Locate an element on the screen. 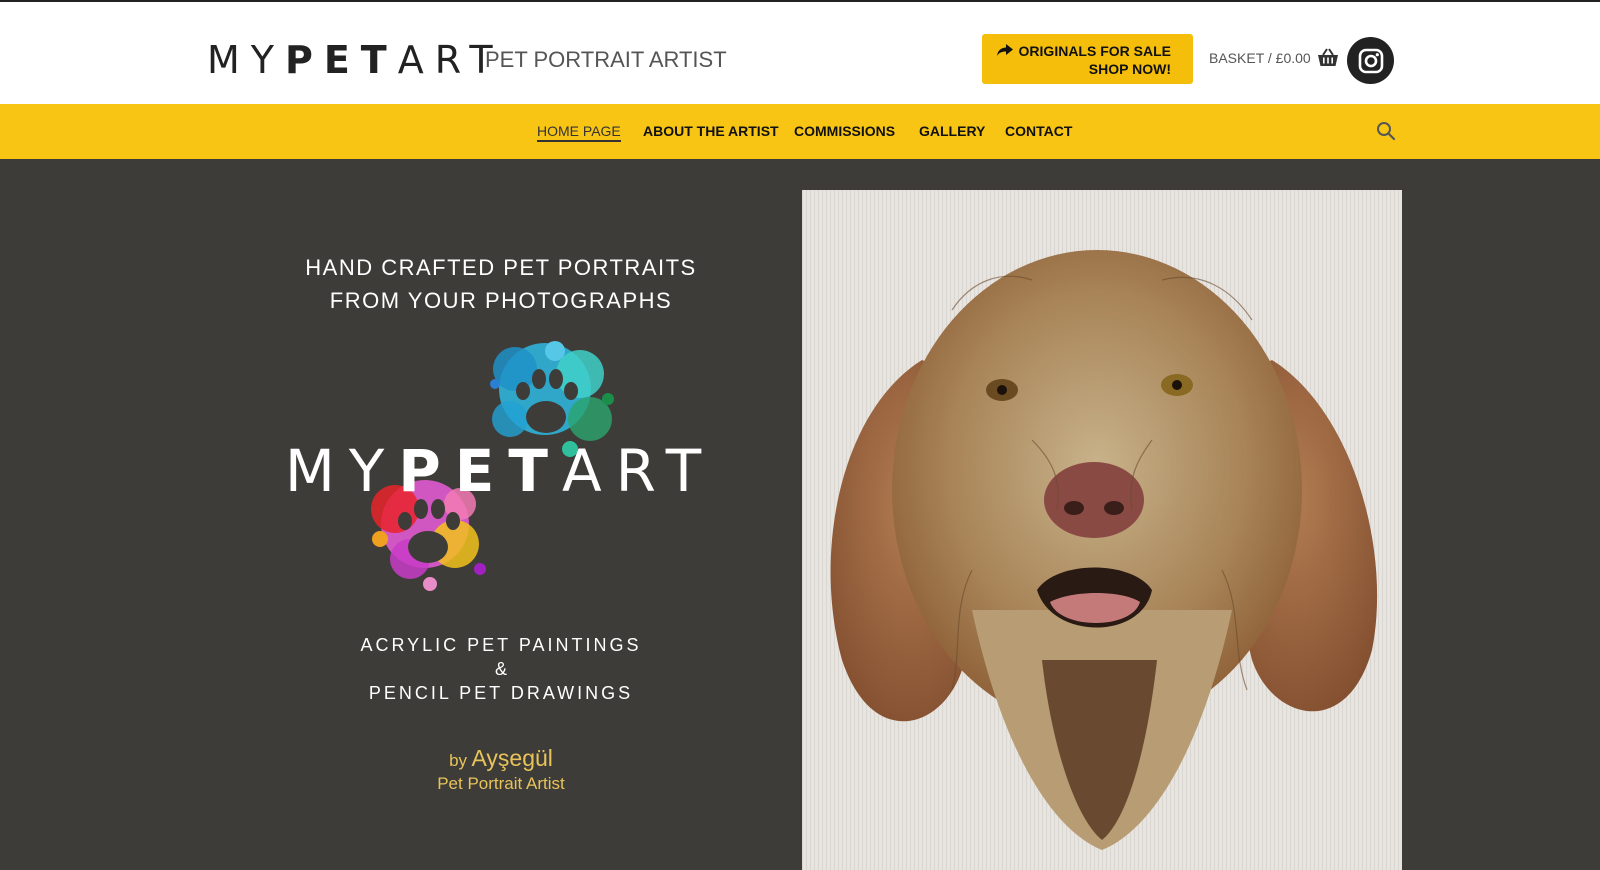  share-arrow-icon is located at coordinates (1004, 50).